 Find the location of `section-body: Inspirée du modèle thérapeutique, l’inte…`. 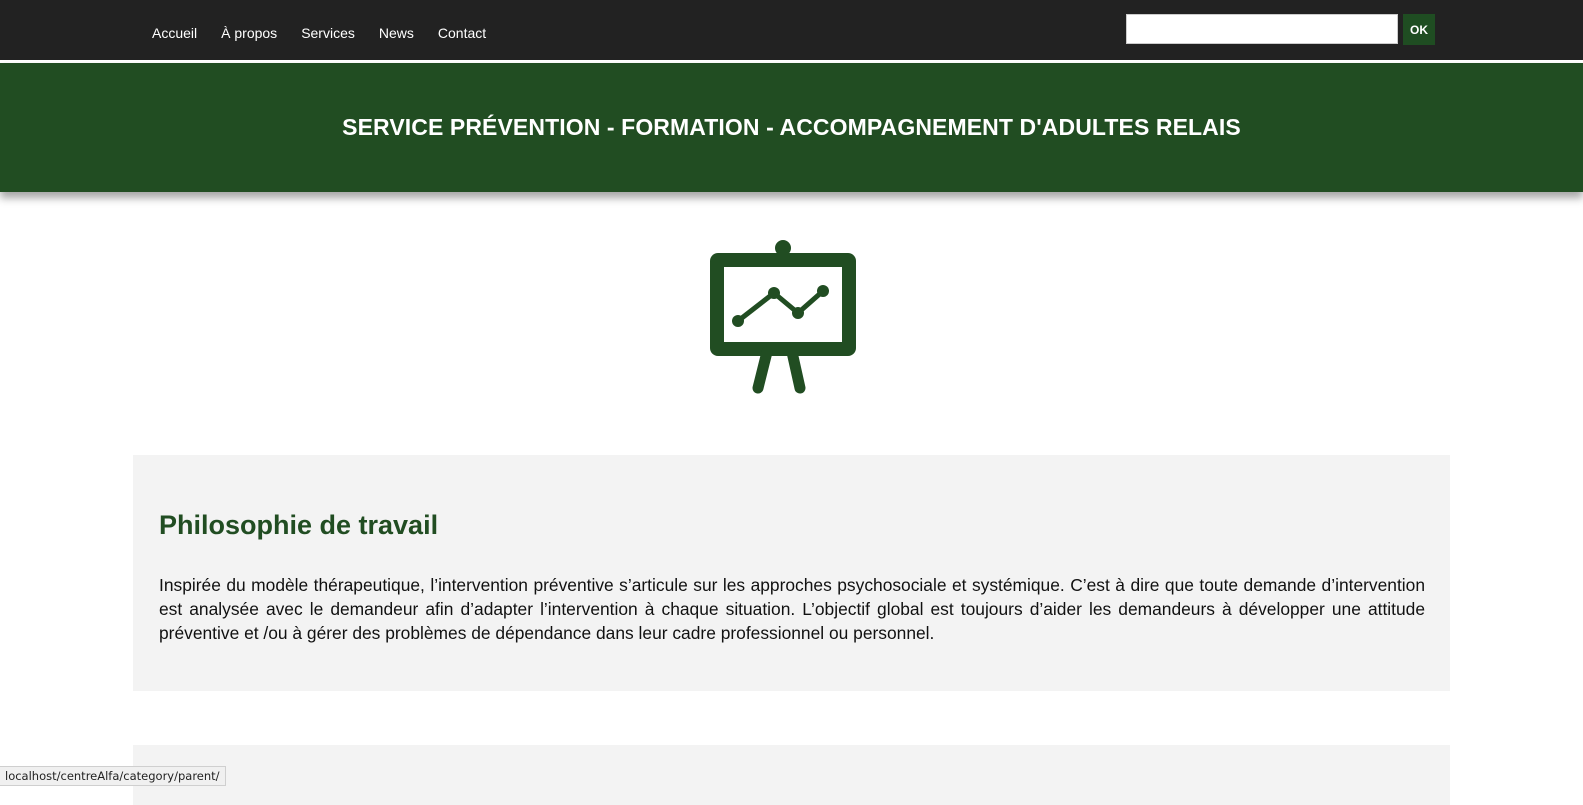

section-body: Inspirée du modèle thérapeutique, l’inte… is located at coordinates (792, 609).